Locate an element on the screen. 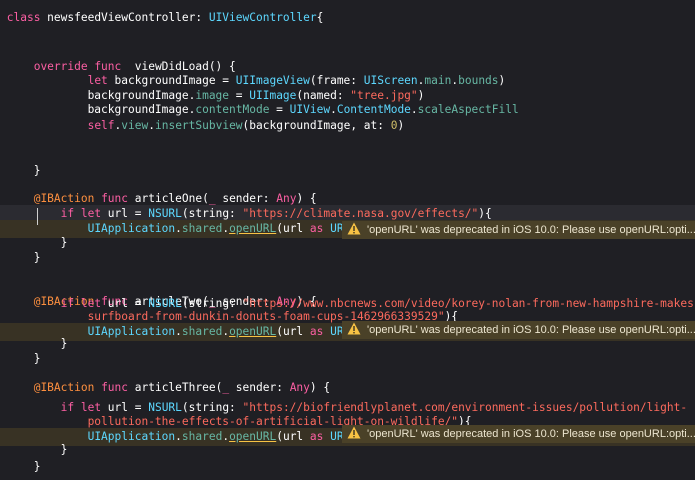 The image size is (695, 494). code-token: backgroundImage. is located at coordinates (101, 109).